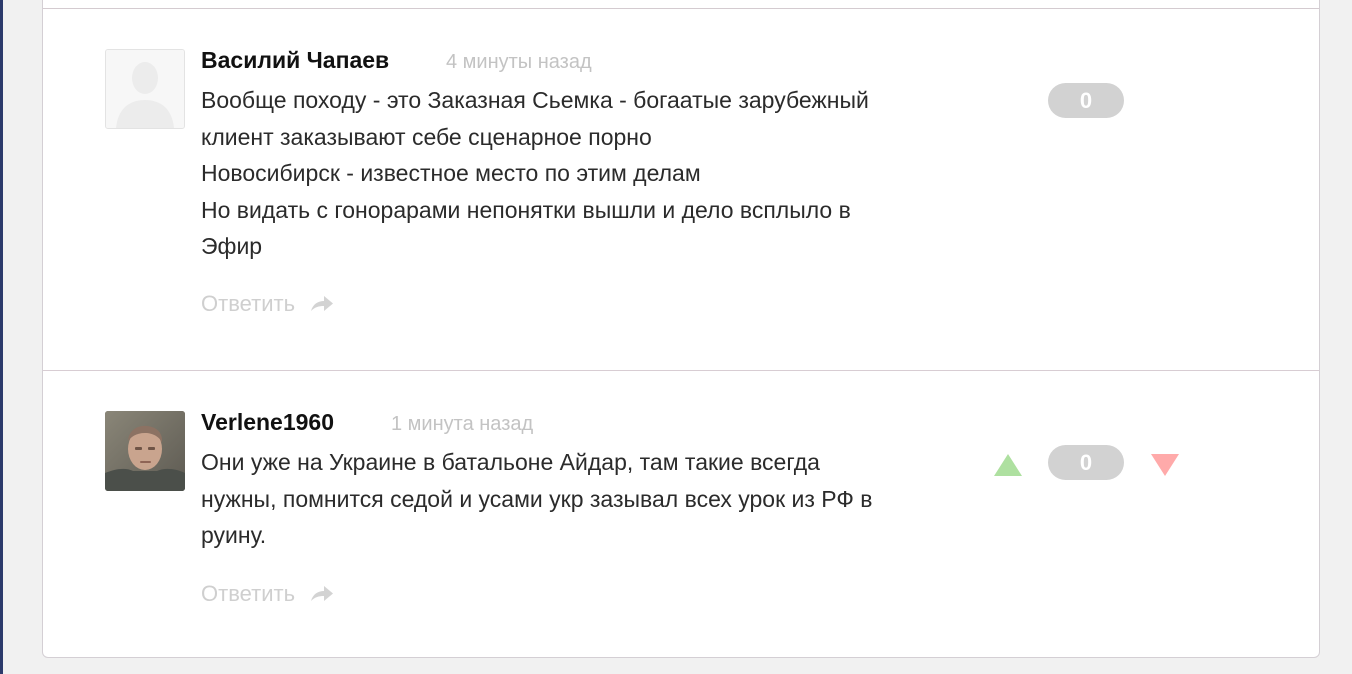 This screenshot has height=674, width=1352. Describe the element at coordinates (426, 136) in the screenshot. I see `comment-line: клиент заказывают себе сценарное порно` at that location.